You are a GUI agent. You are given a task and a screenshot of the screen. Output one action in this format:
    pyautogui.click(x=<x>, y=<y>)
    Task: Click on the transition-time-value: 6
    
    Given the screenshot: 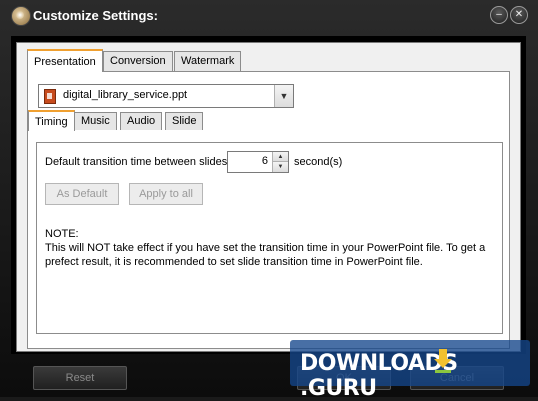 What is the action you would take?
    pyautogui.click(x=264, y=161)
    